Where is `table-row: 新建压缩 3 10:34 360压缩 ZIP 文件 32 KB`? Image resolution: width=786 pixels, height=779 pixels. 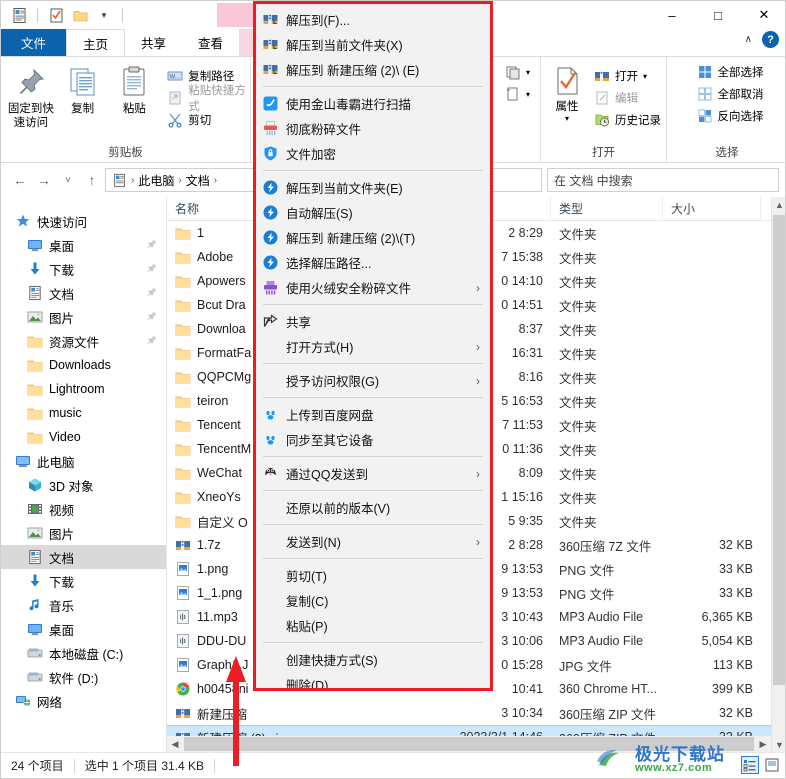
table-row: 新建压缩 3 10:34 360压缩 ZIP 文件 32 KB is located at coordinates (476, 713).